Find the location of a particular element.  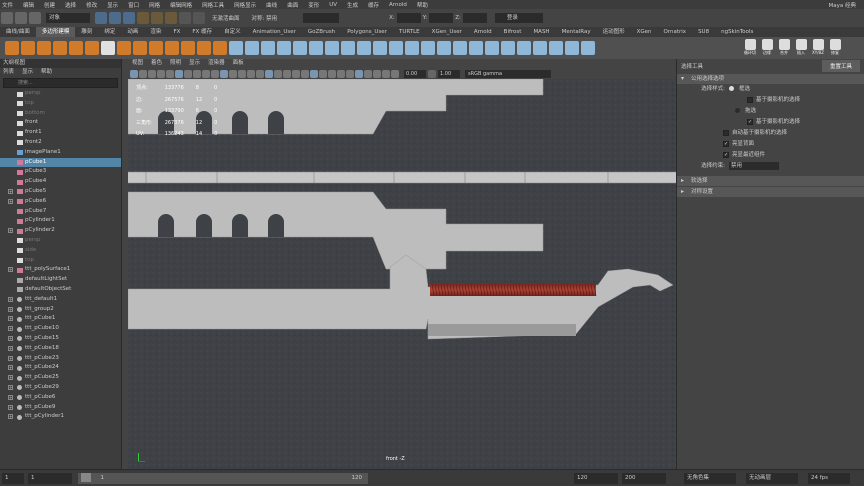

outliner-item: + ttt_pCube9 is located at coordinates (60, 408).